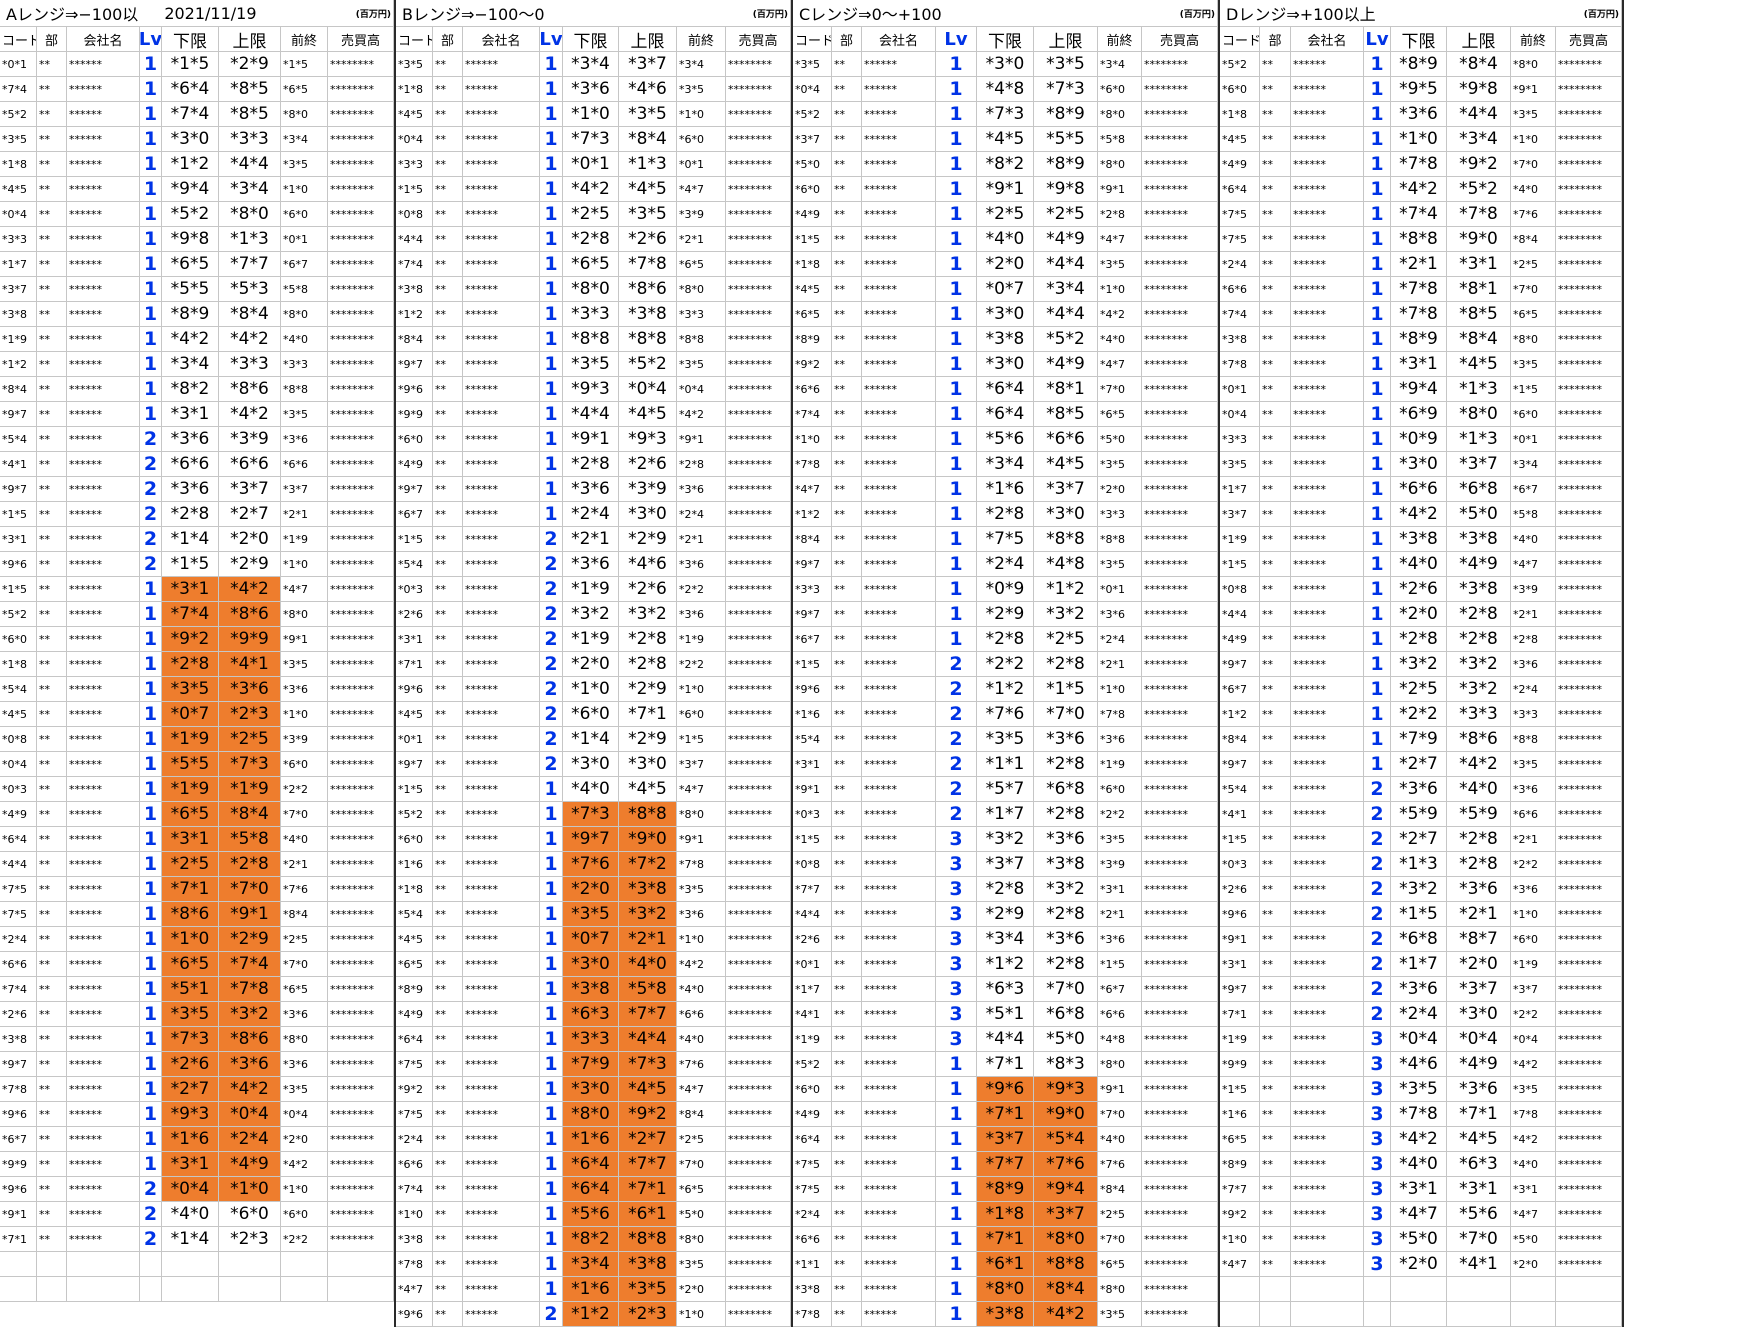 The image size is (1758, 1327). I want to click on cell-upper: *6*1, so click(648, 1214).